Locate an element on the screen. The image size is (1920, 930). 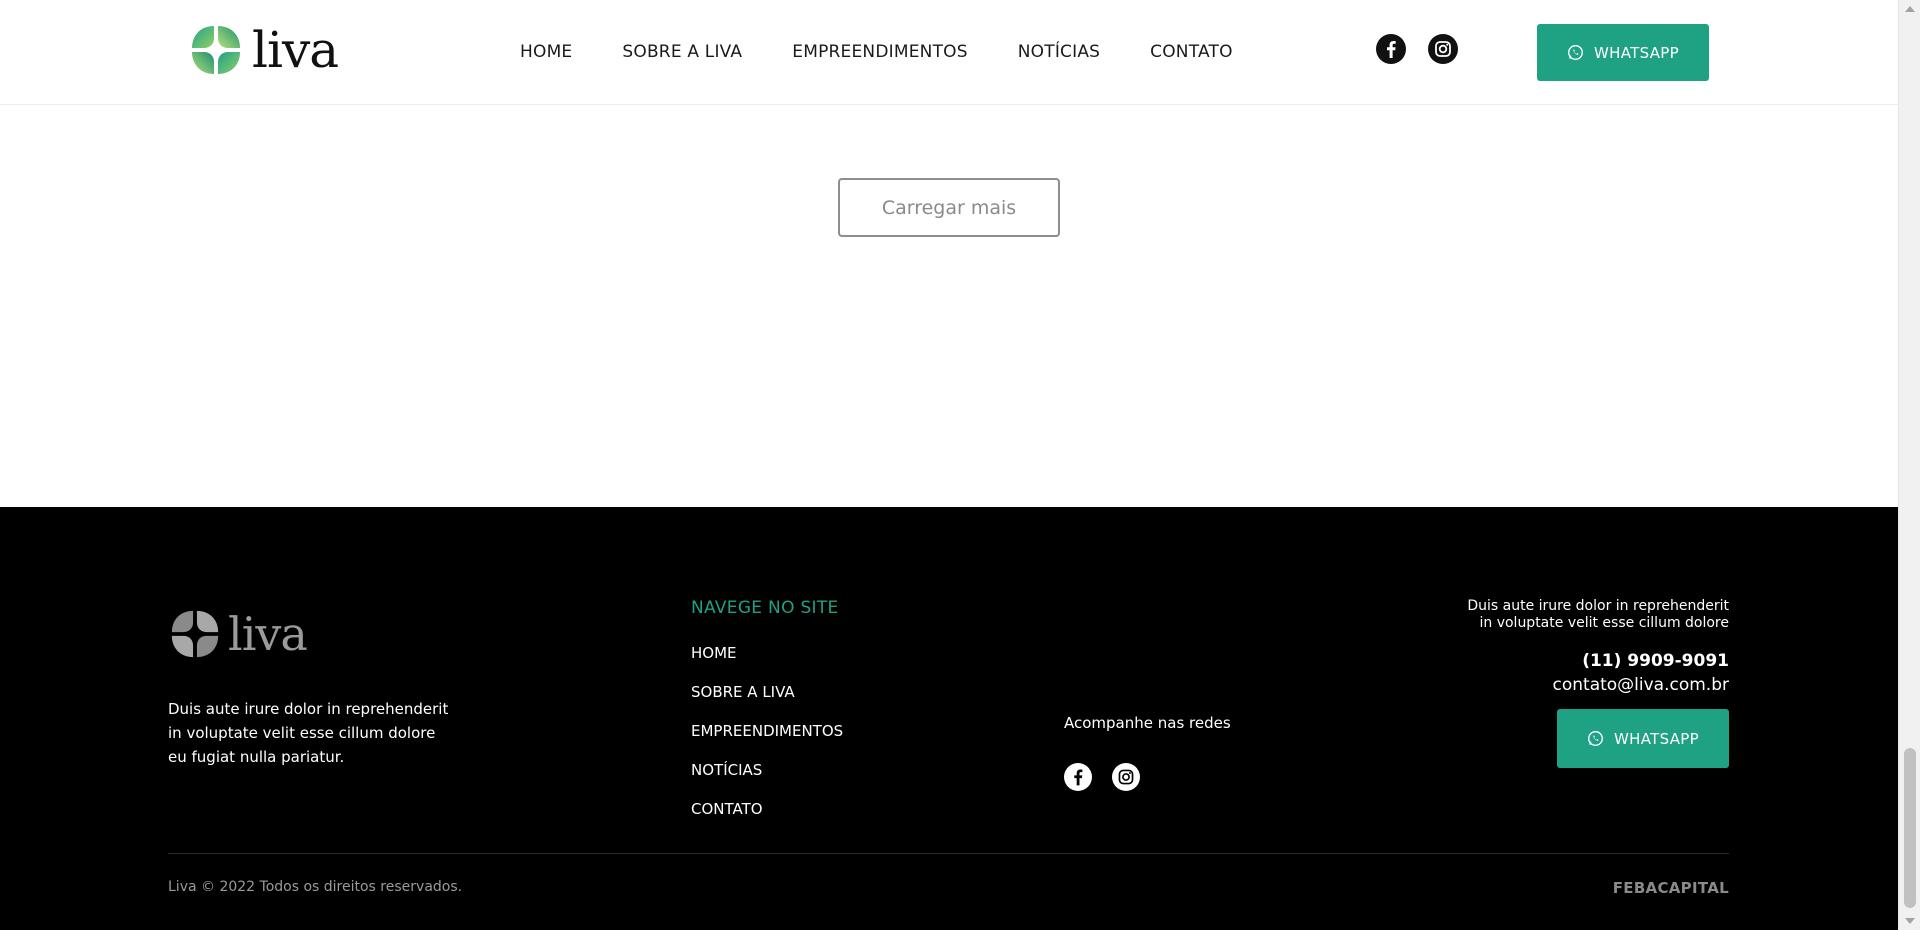
header-logo: liva is located at coordinates (263, 50).